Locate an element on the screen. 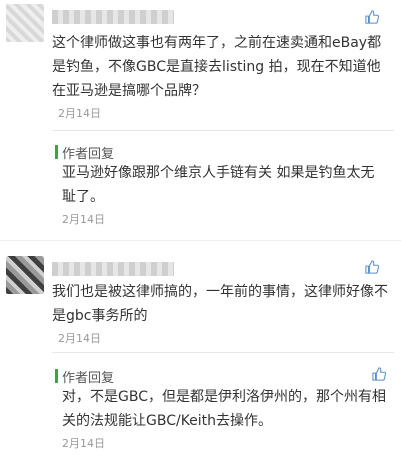 The width and height of the screenshot is (401, 461). reply-text: 亚马逊好像跟那个维京人手链有关 如果是钓鱼太无耻了。 is located at coordinates (218, 185).